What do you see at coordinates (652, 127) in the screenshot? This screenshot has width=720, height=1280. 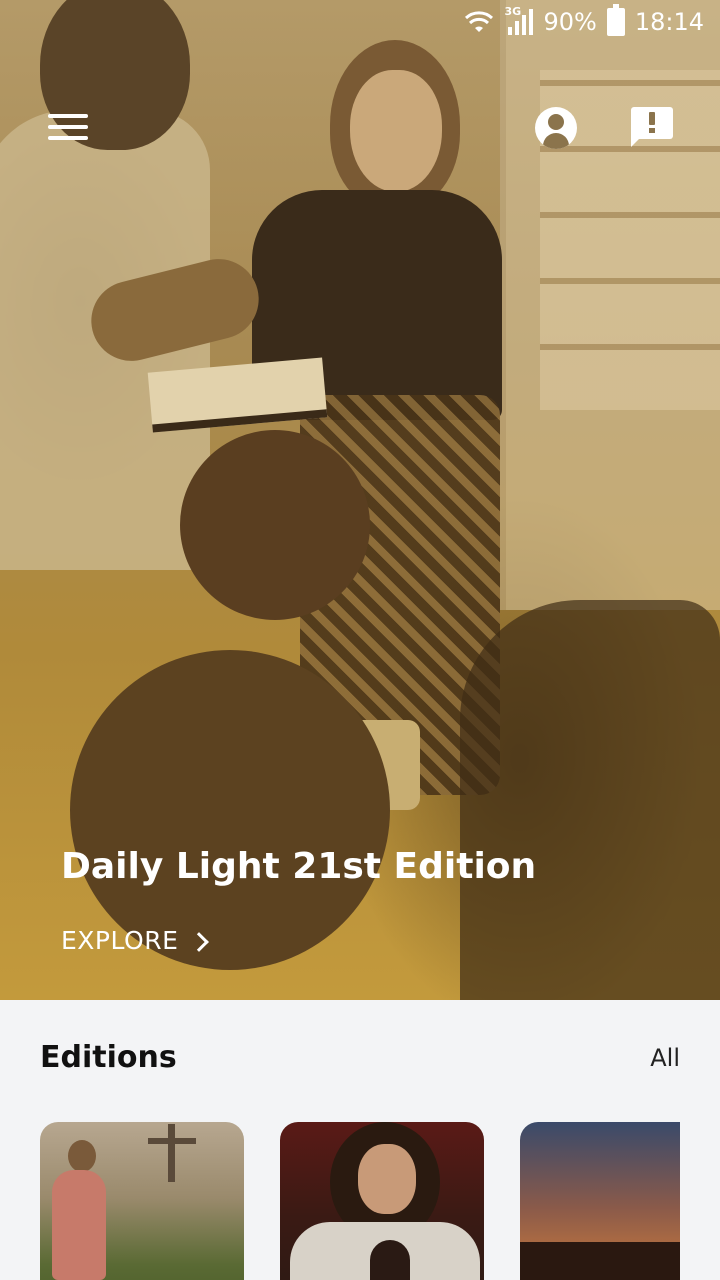 I see `feedback-button` at bounding box center [652, 127].